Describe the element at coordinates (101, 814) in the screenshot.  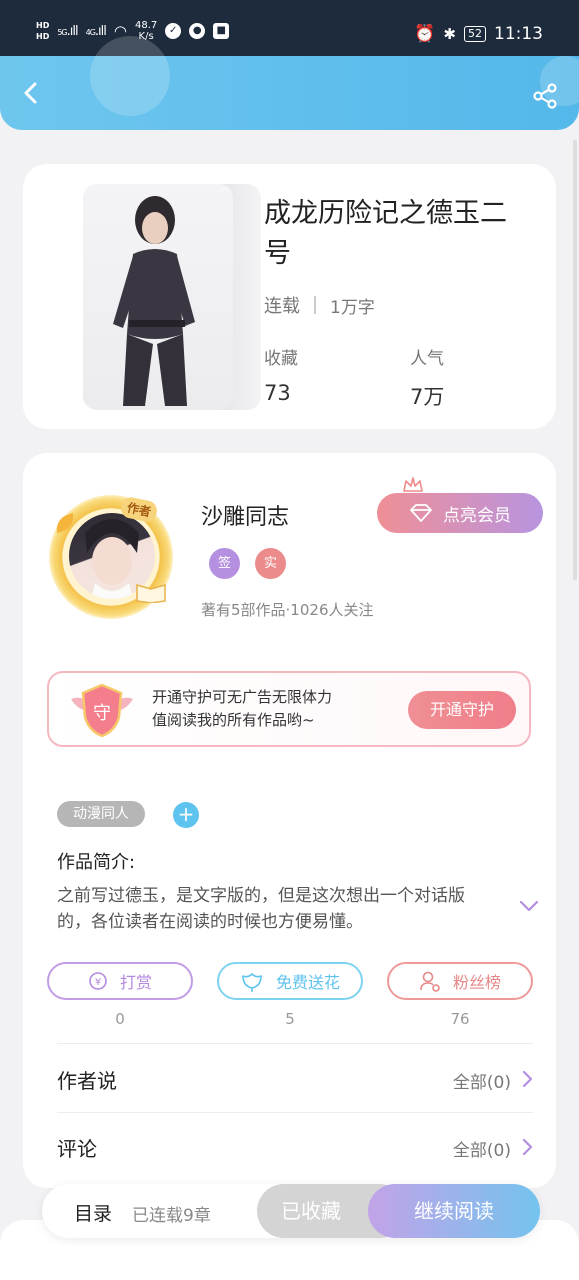
I see `genre-tag: 动漫同人` at that location.